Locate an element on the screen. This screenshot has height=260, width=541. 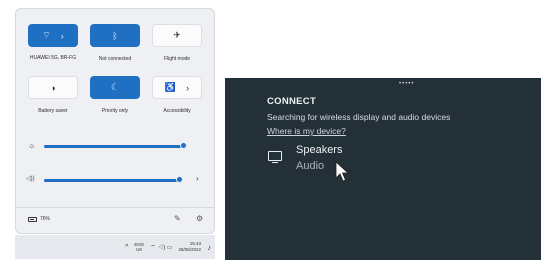
battery-saver-icon: ◑ is located at coordinates (53, 87).